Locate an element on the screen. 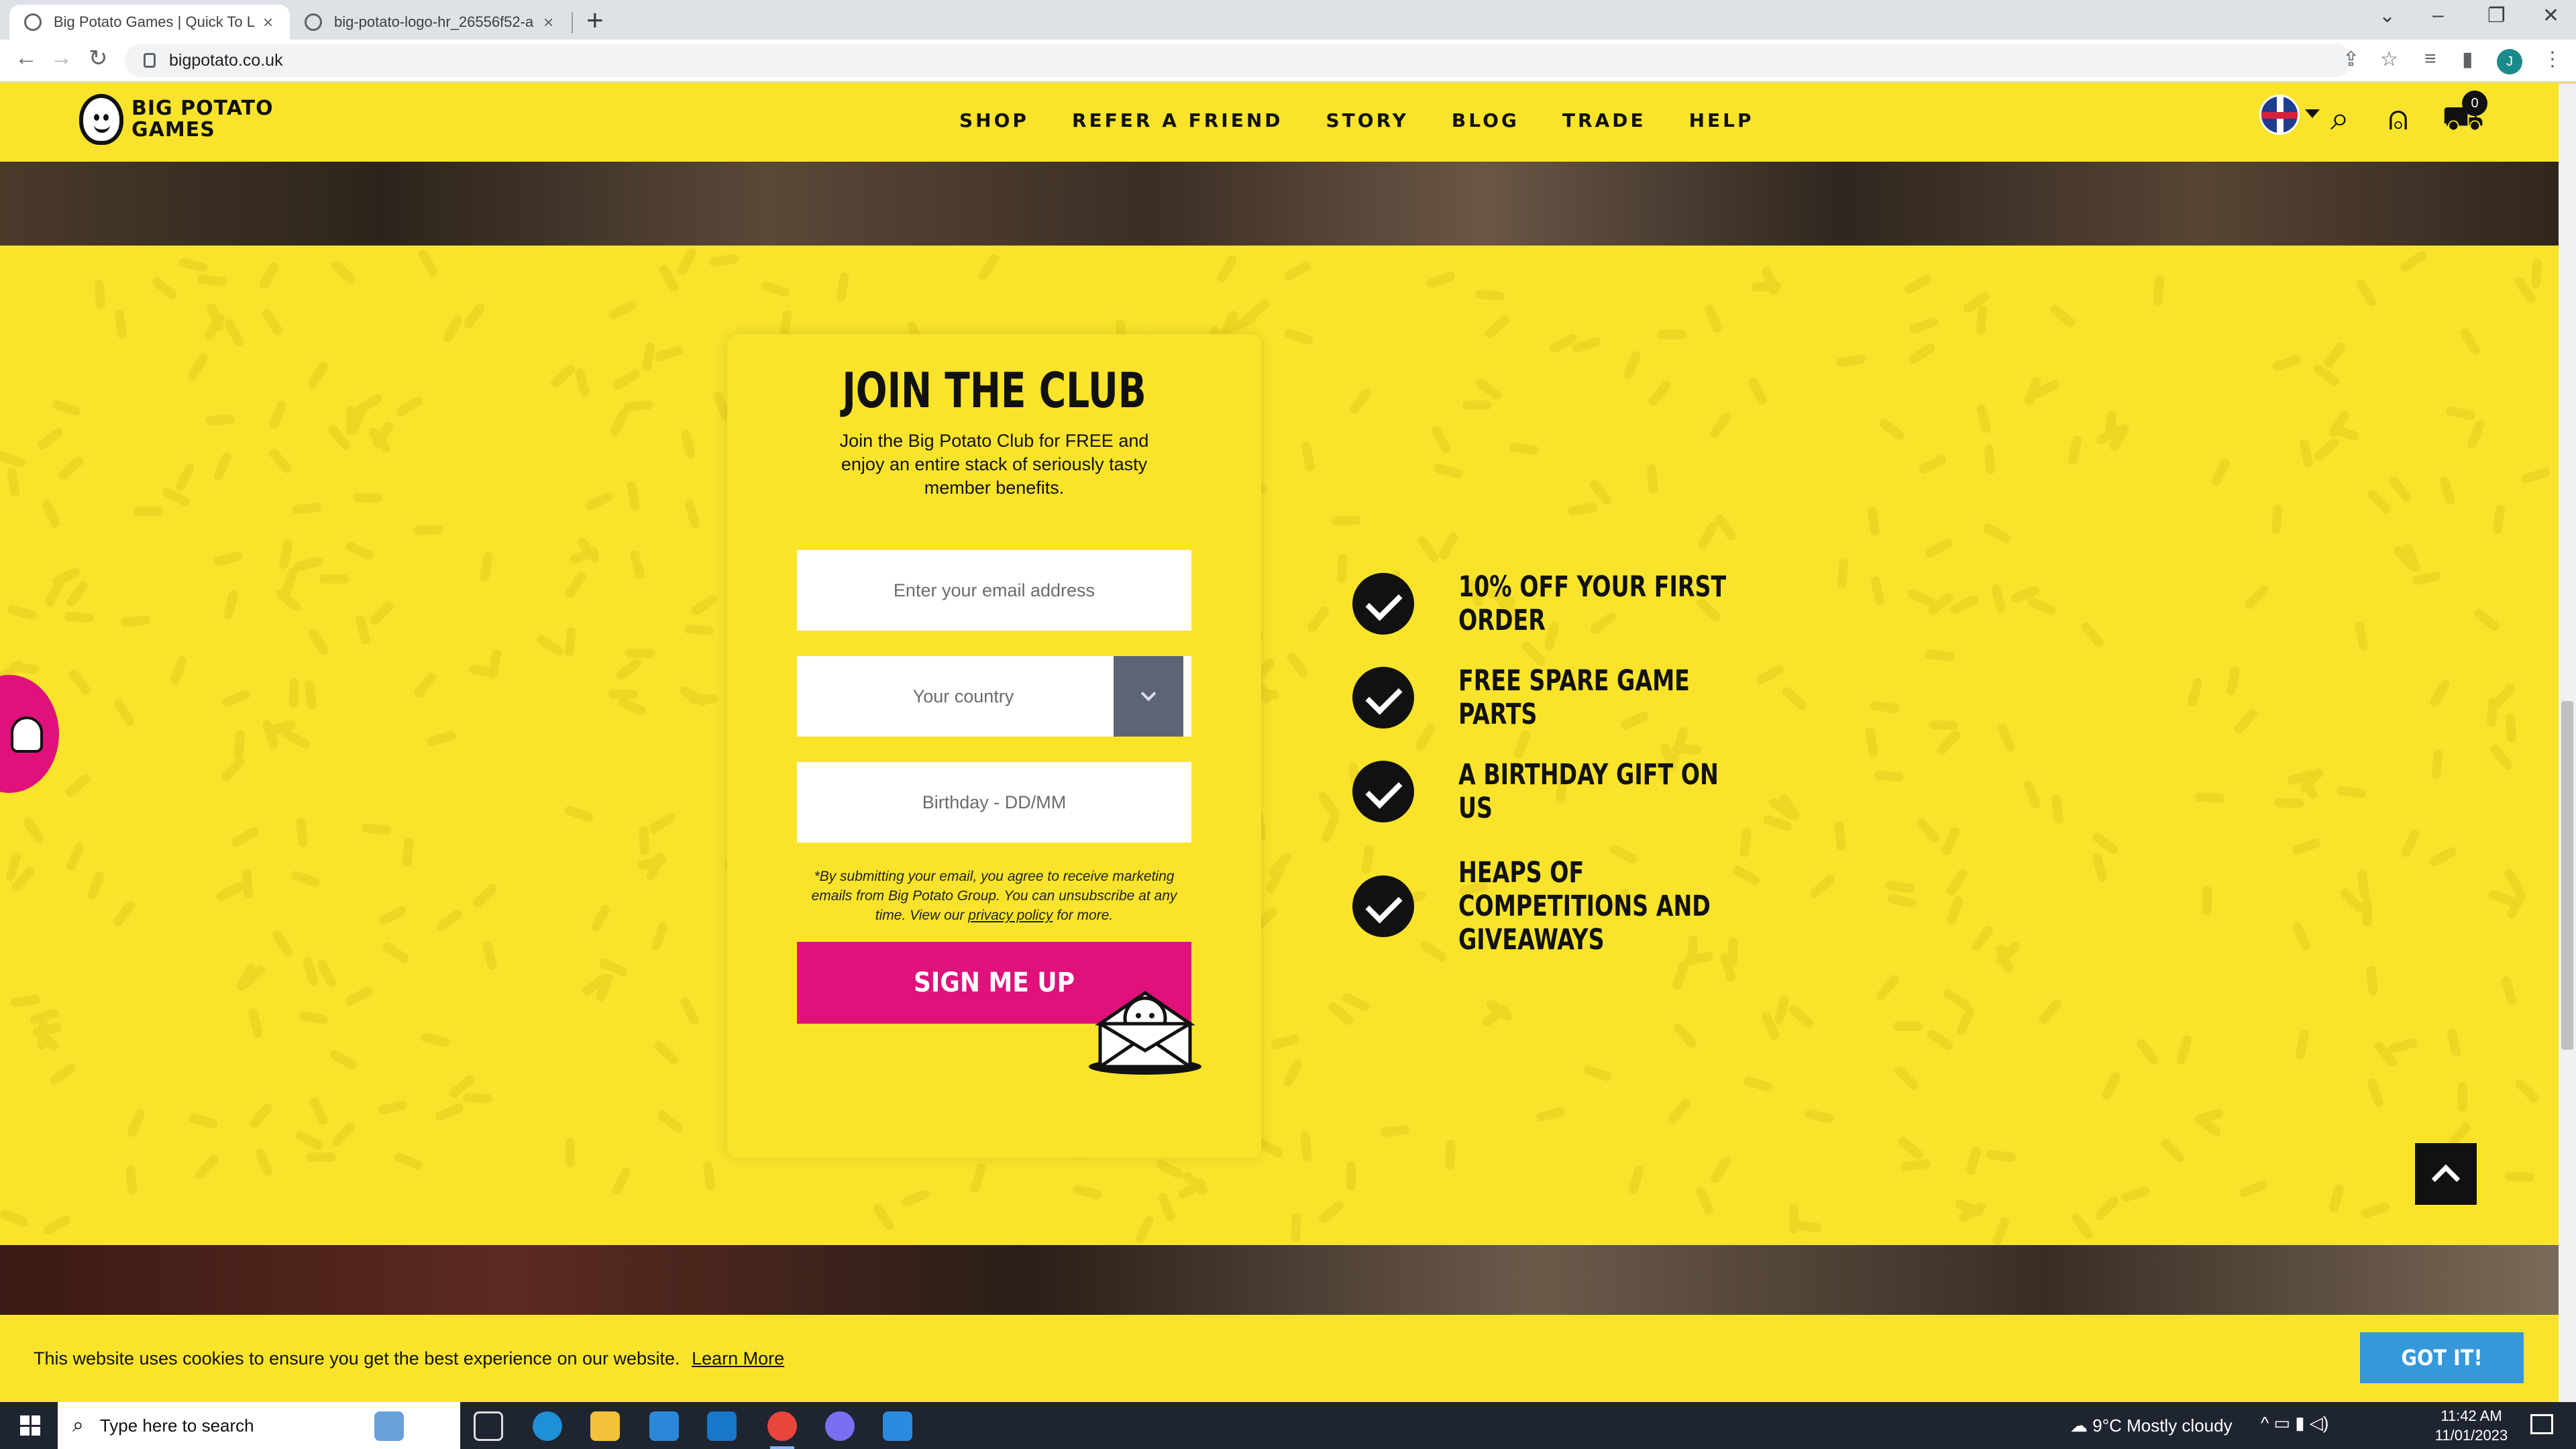  restore-icon: ❐ is located at coordinates (2496, 16).